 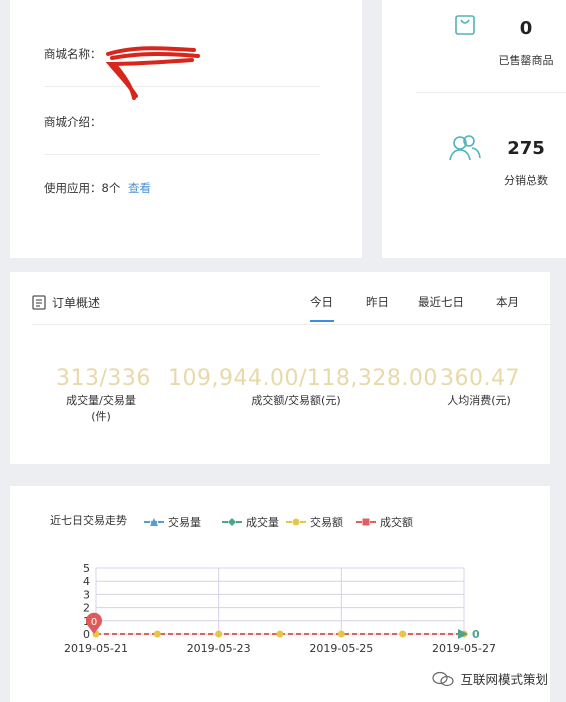 What do you see at coordinates (474, 129) in the screenshot?
I see `stats-card: 0 已售罄商品 275 分销总数` at bounding box center [474, 129].